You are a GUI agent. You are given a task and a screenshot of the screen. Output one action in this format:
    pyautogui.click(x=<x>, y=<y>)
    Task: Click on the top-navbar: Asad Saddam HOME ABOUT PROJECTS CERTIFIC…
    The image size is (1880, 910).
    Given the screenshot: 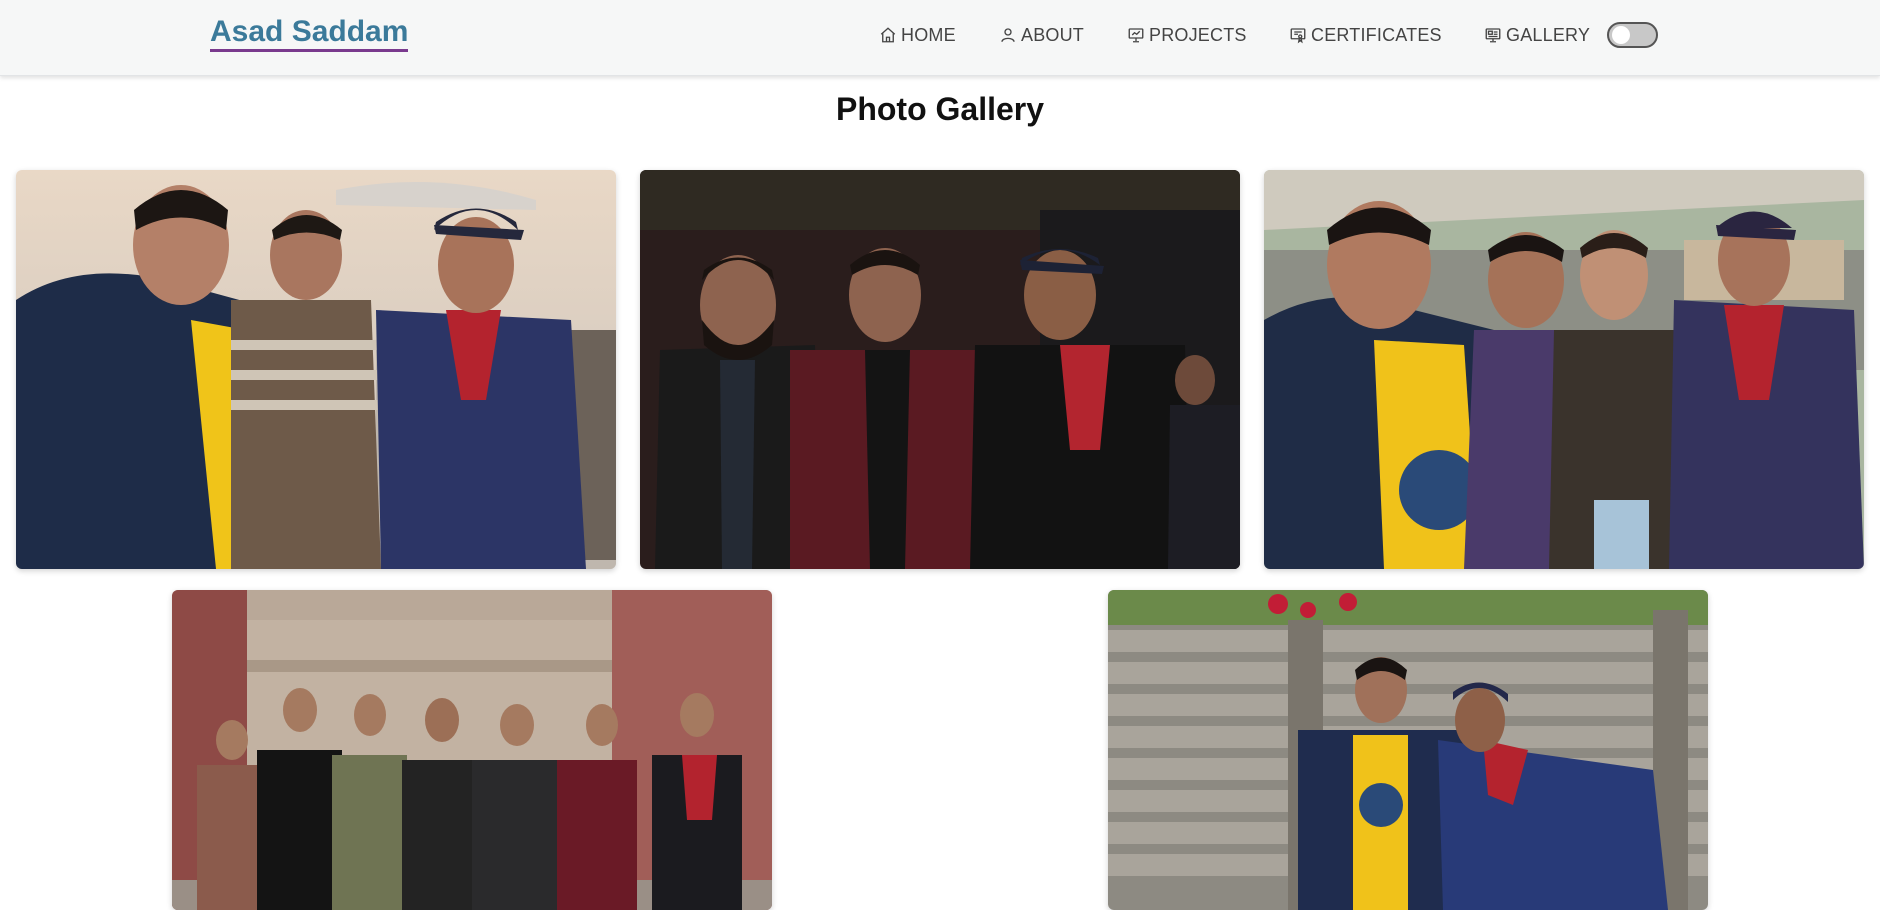 What is the action you would take?
    pyautogui.click(x=940, y=38)
    